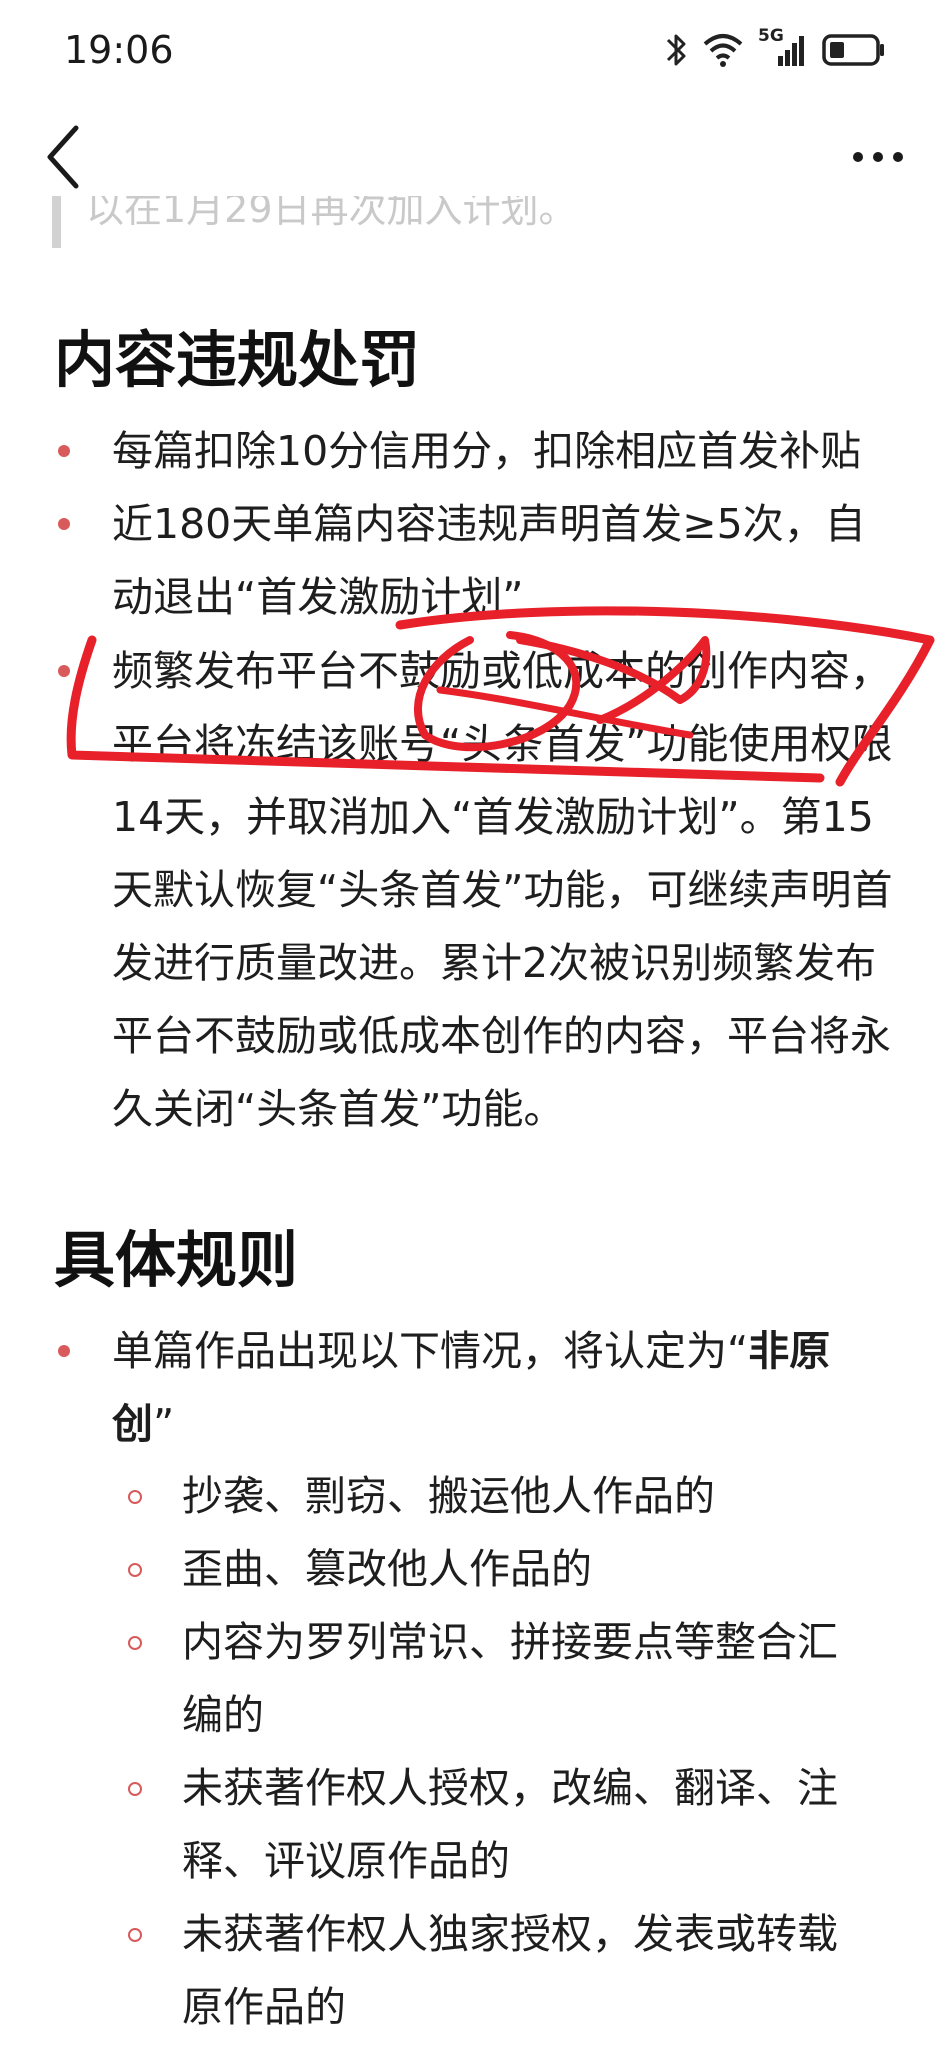 This screenshot has width=946, height=2048. Describe the element at coordinates (510, 1678) in the screenshot. I see `sub-list-item: 内容为罗列常识、拼接要点等整合汇编的` at that location.